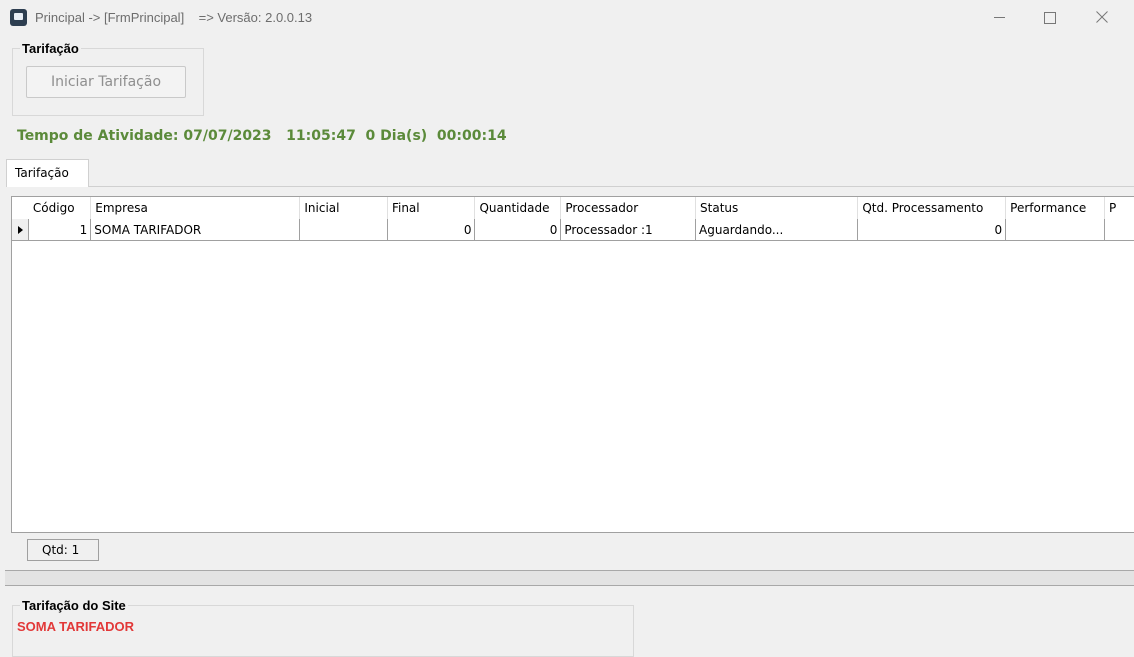 The image size is (1134, 657). What do you see at coordinates (628, 208) in the screenshot?
I see `column-header-processador: Processador` at bounding box center [628, 208].